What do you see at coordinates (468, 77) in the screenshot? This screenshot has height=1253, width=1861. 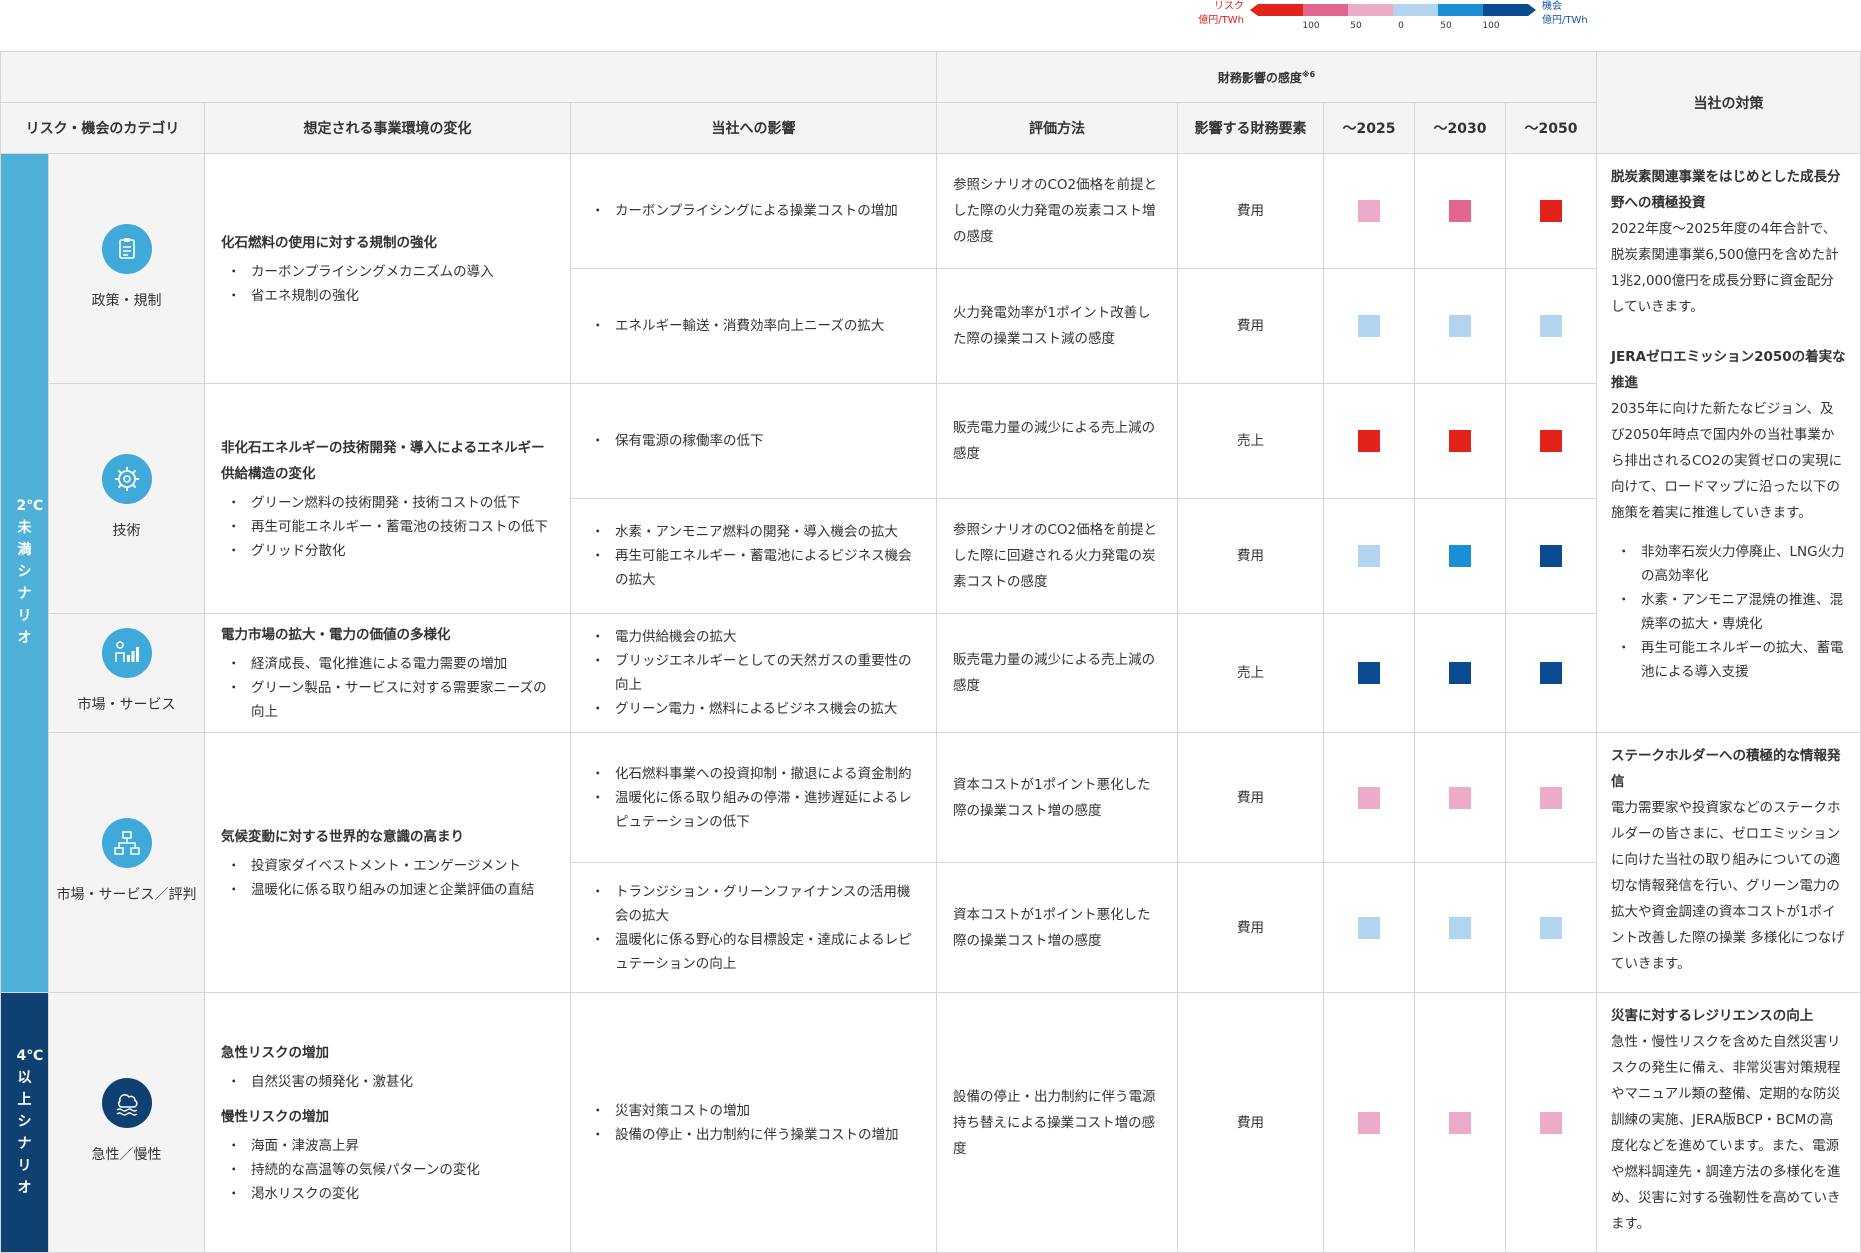 I see `header-blank` at bounding box center [468, 77].